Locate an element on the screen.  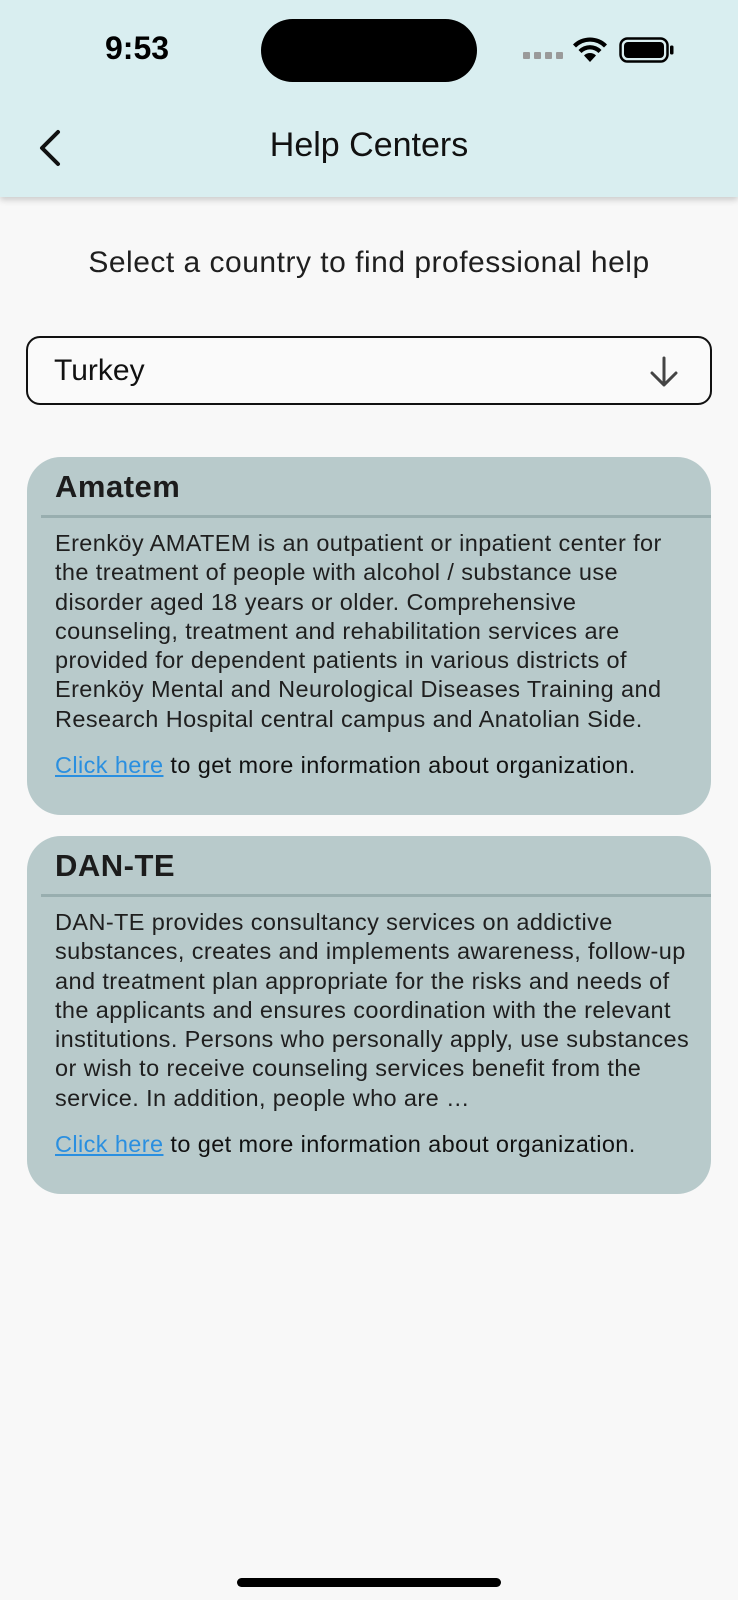
country-dropdown: Turkey is located at coordinates (369, 370).